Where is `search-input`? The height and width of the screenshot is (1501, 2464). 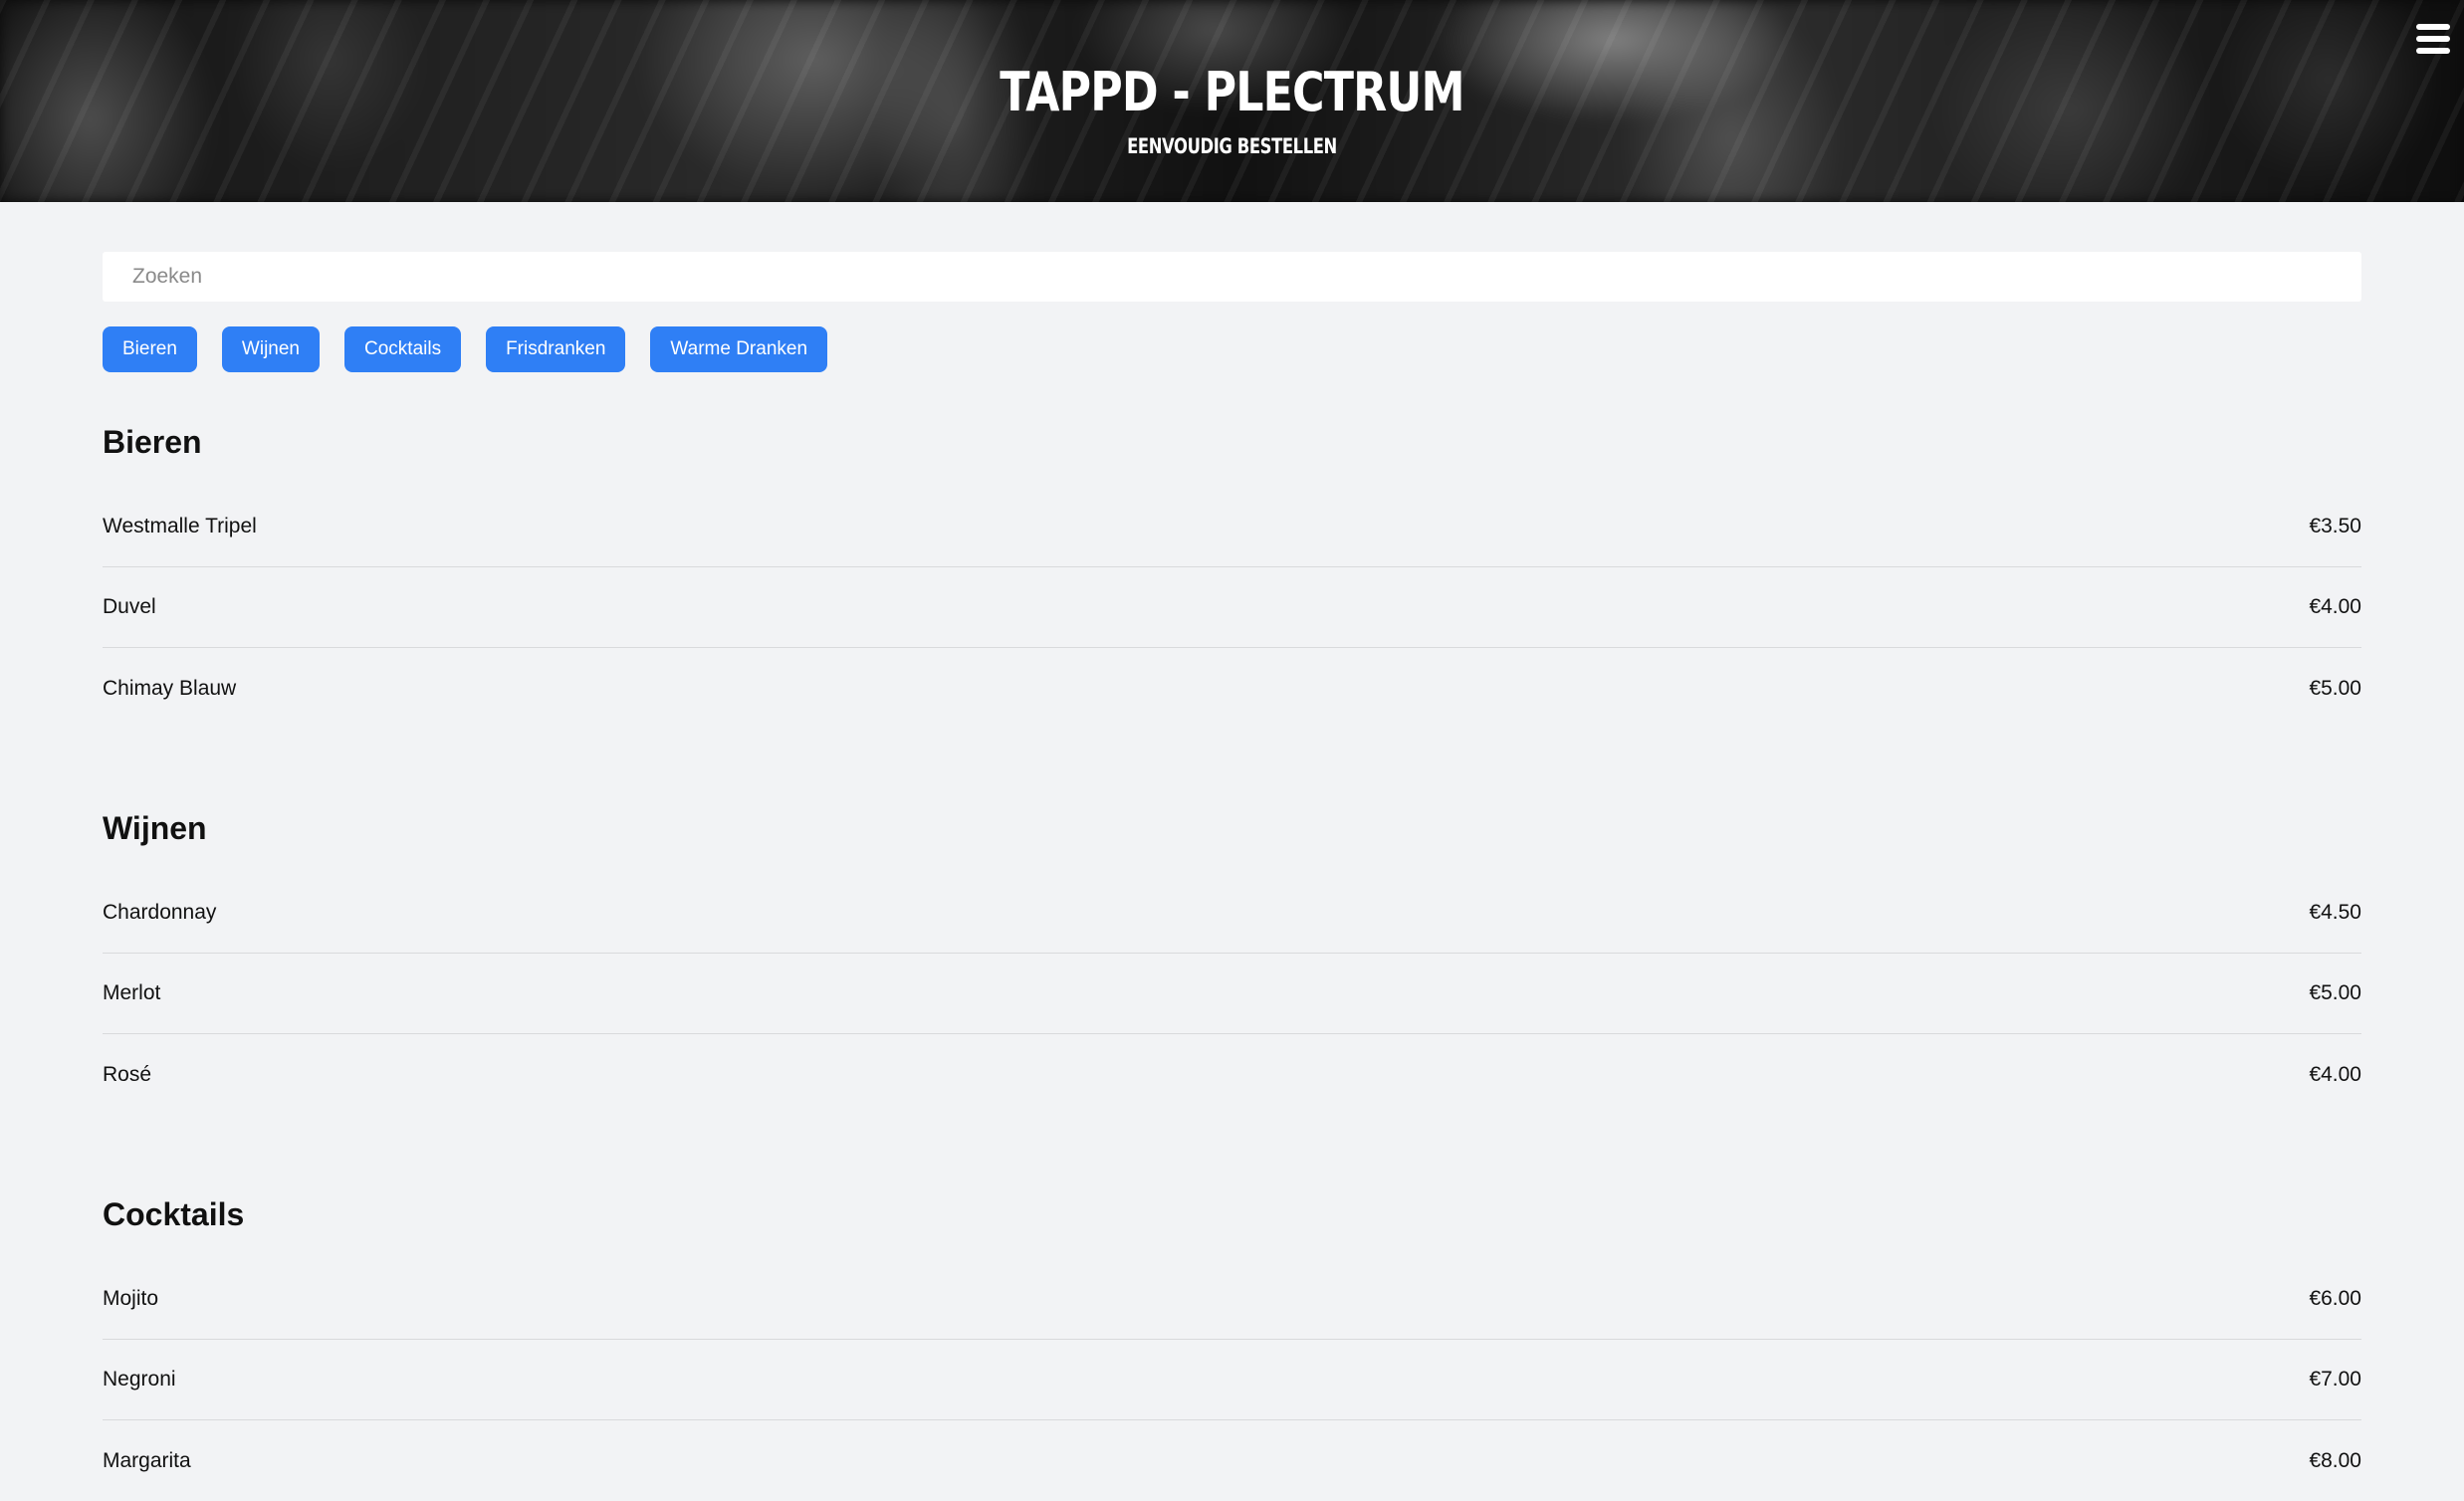
search-input is located at coordinates (1232, 277).